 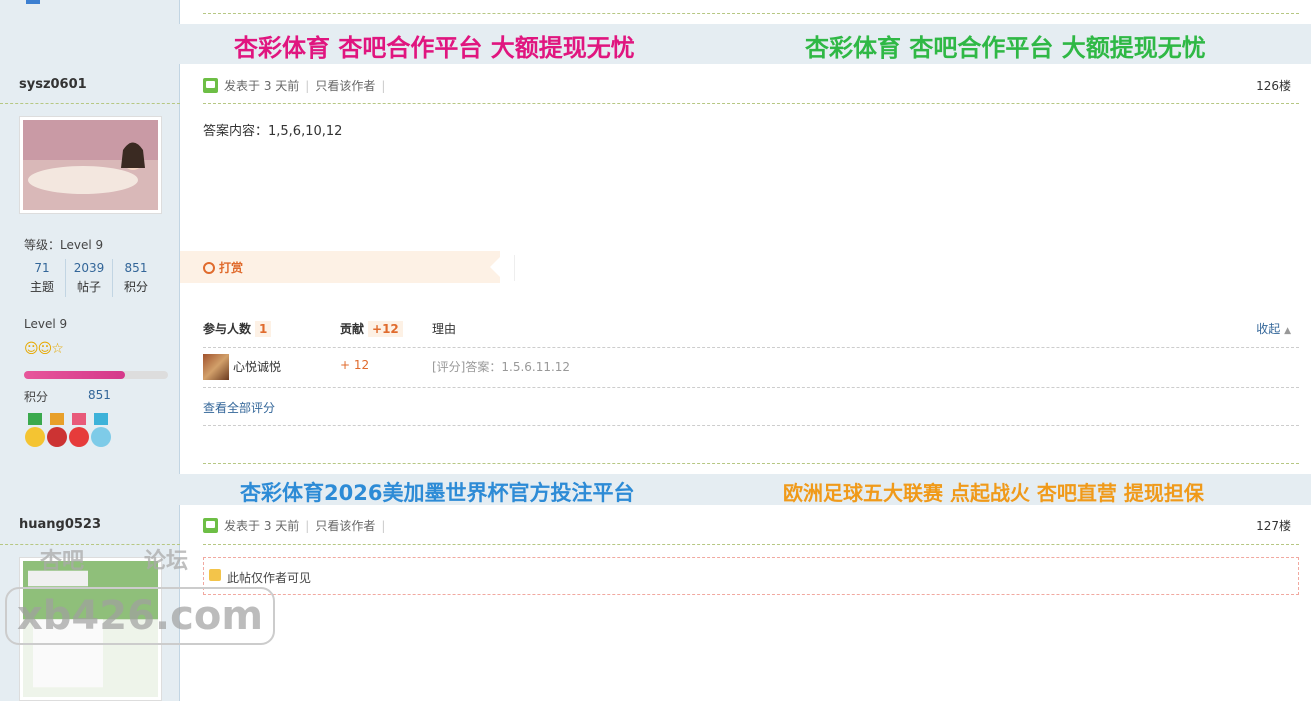 I want to click on post1-avatar, so click(x=90, y=165).